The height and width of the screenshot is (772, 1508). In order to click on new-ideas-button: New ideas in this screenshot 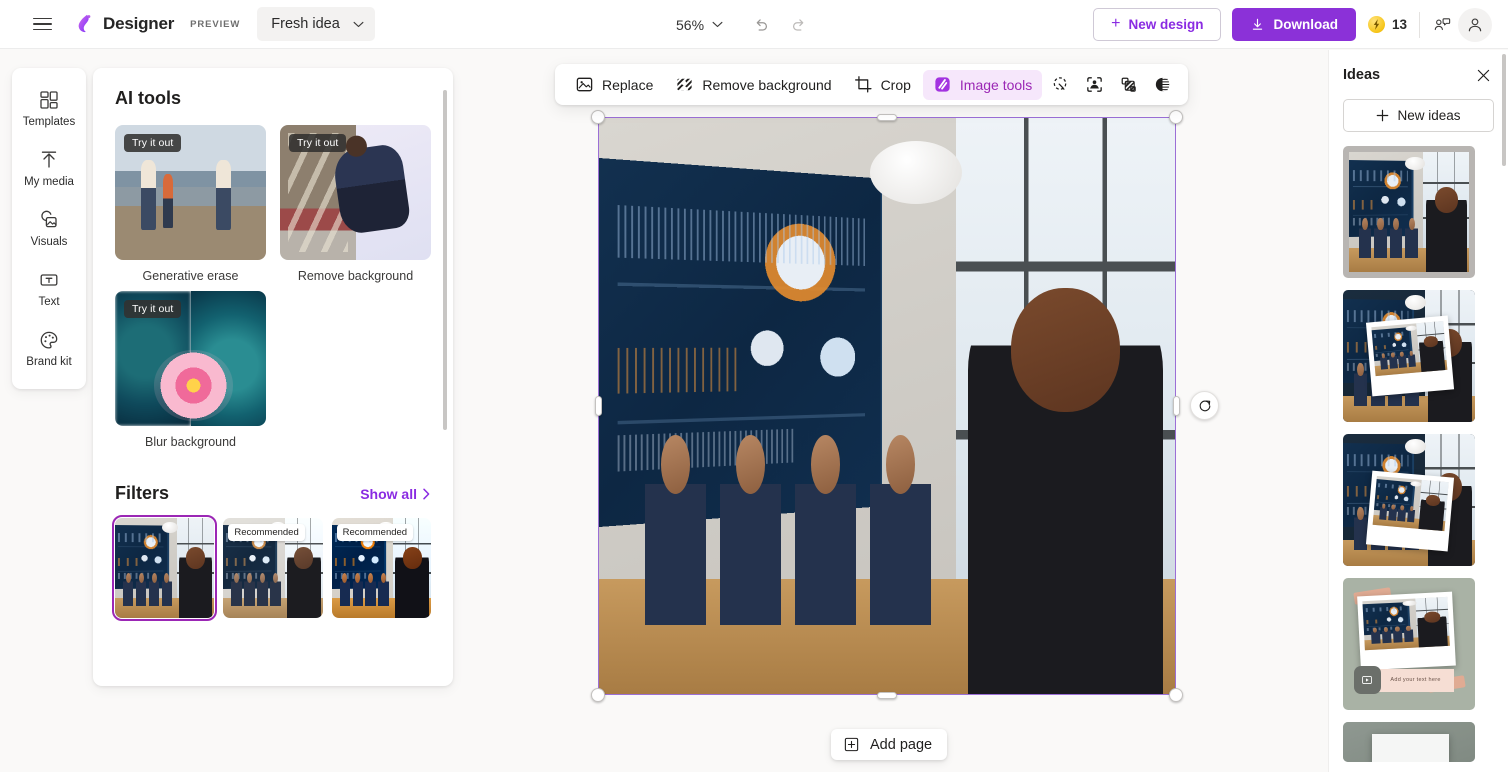, I will do `click(1418, 115)`.